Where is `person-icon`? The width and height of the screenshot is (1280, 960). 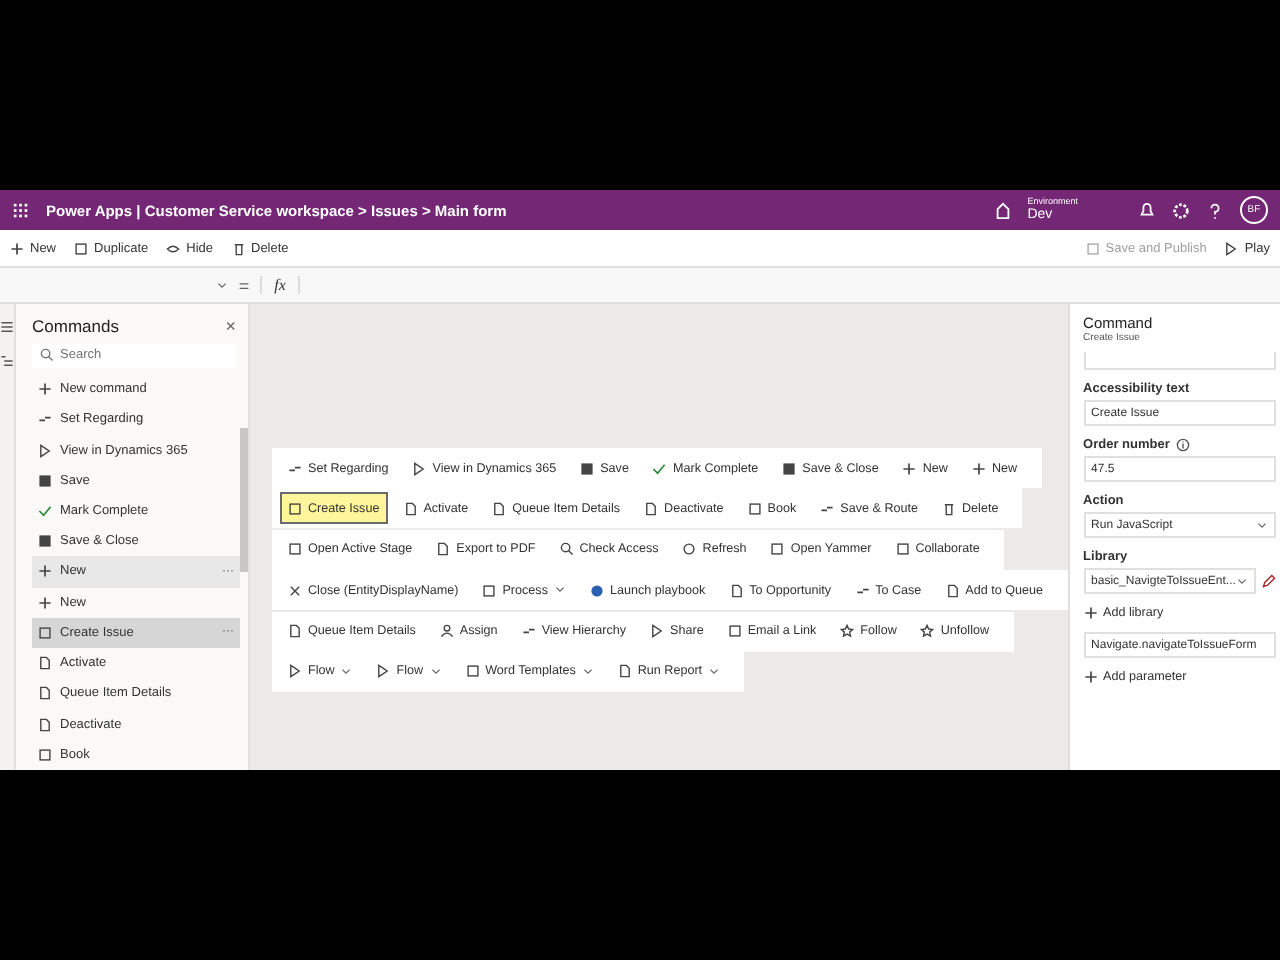
person-icon is located at coordinates (446, 631).